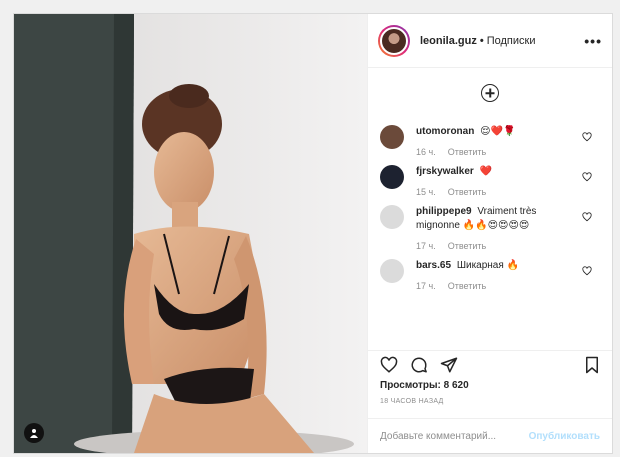 Image resolution: width=620 pixels, height=457 pixels. I want to click on load-more-comments, so click(490, 93).